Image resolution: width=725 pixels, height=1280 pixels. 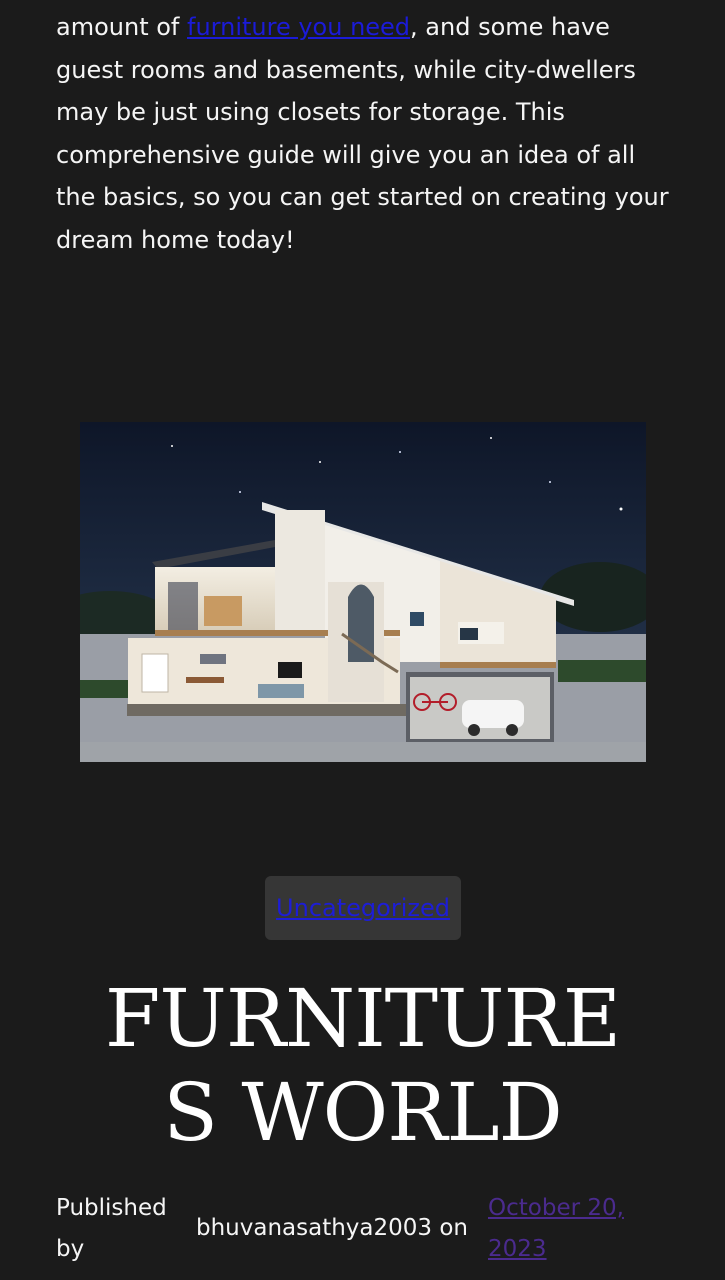 I want to click on published-by-label: Published by, so click(x=116, y=1229).